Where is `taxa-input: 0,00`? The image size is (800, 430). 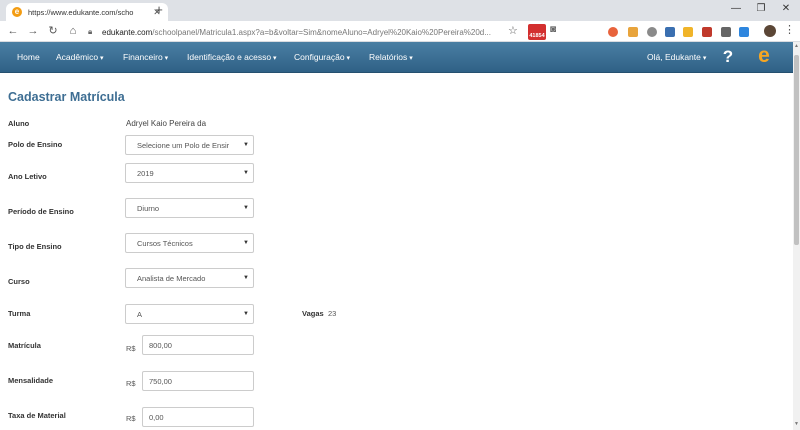
taxa-input: 0,00 is located at coordinates (198, 417).